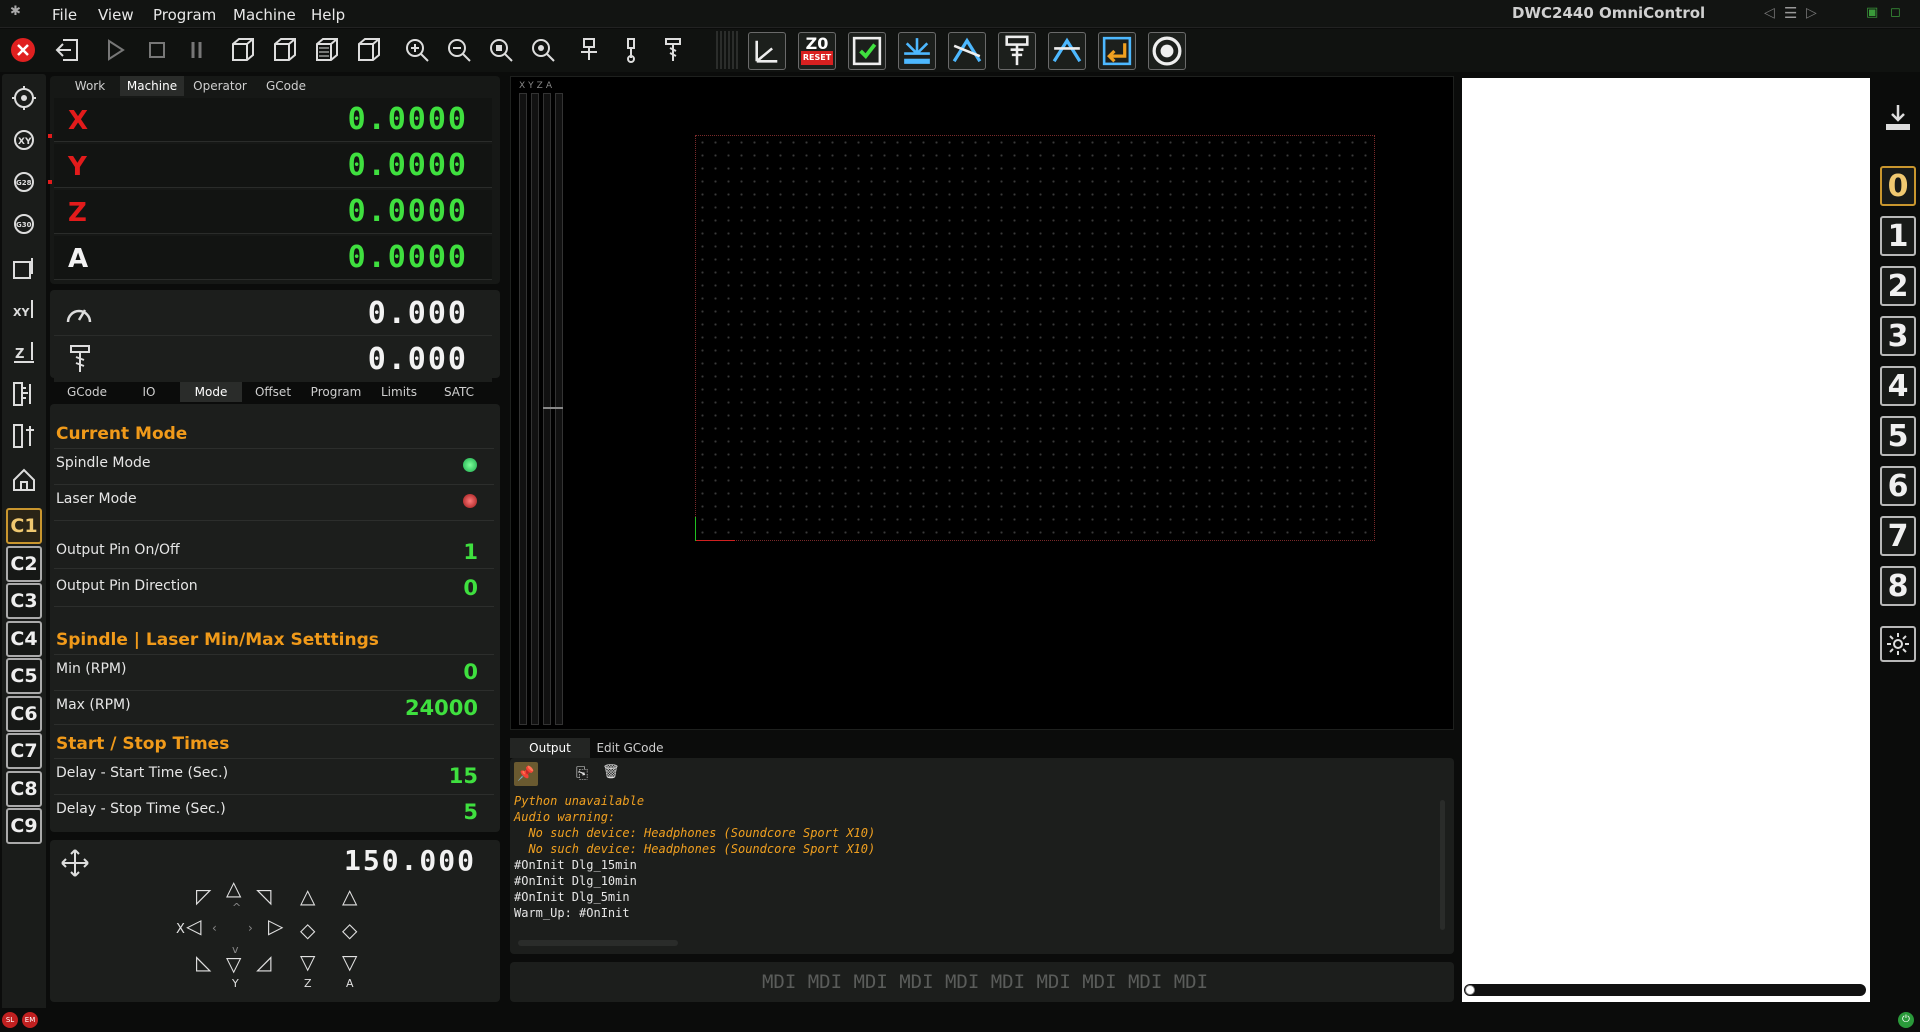 Image resolution: width=1920 pixels, height=1032 pixels. Describe the element at coordinates (470, 552) in the screenshot. I see `output-pin-onoff-value: 1` at that location.